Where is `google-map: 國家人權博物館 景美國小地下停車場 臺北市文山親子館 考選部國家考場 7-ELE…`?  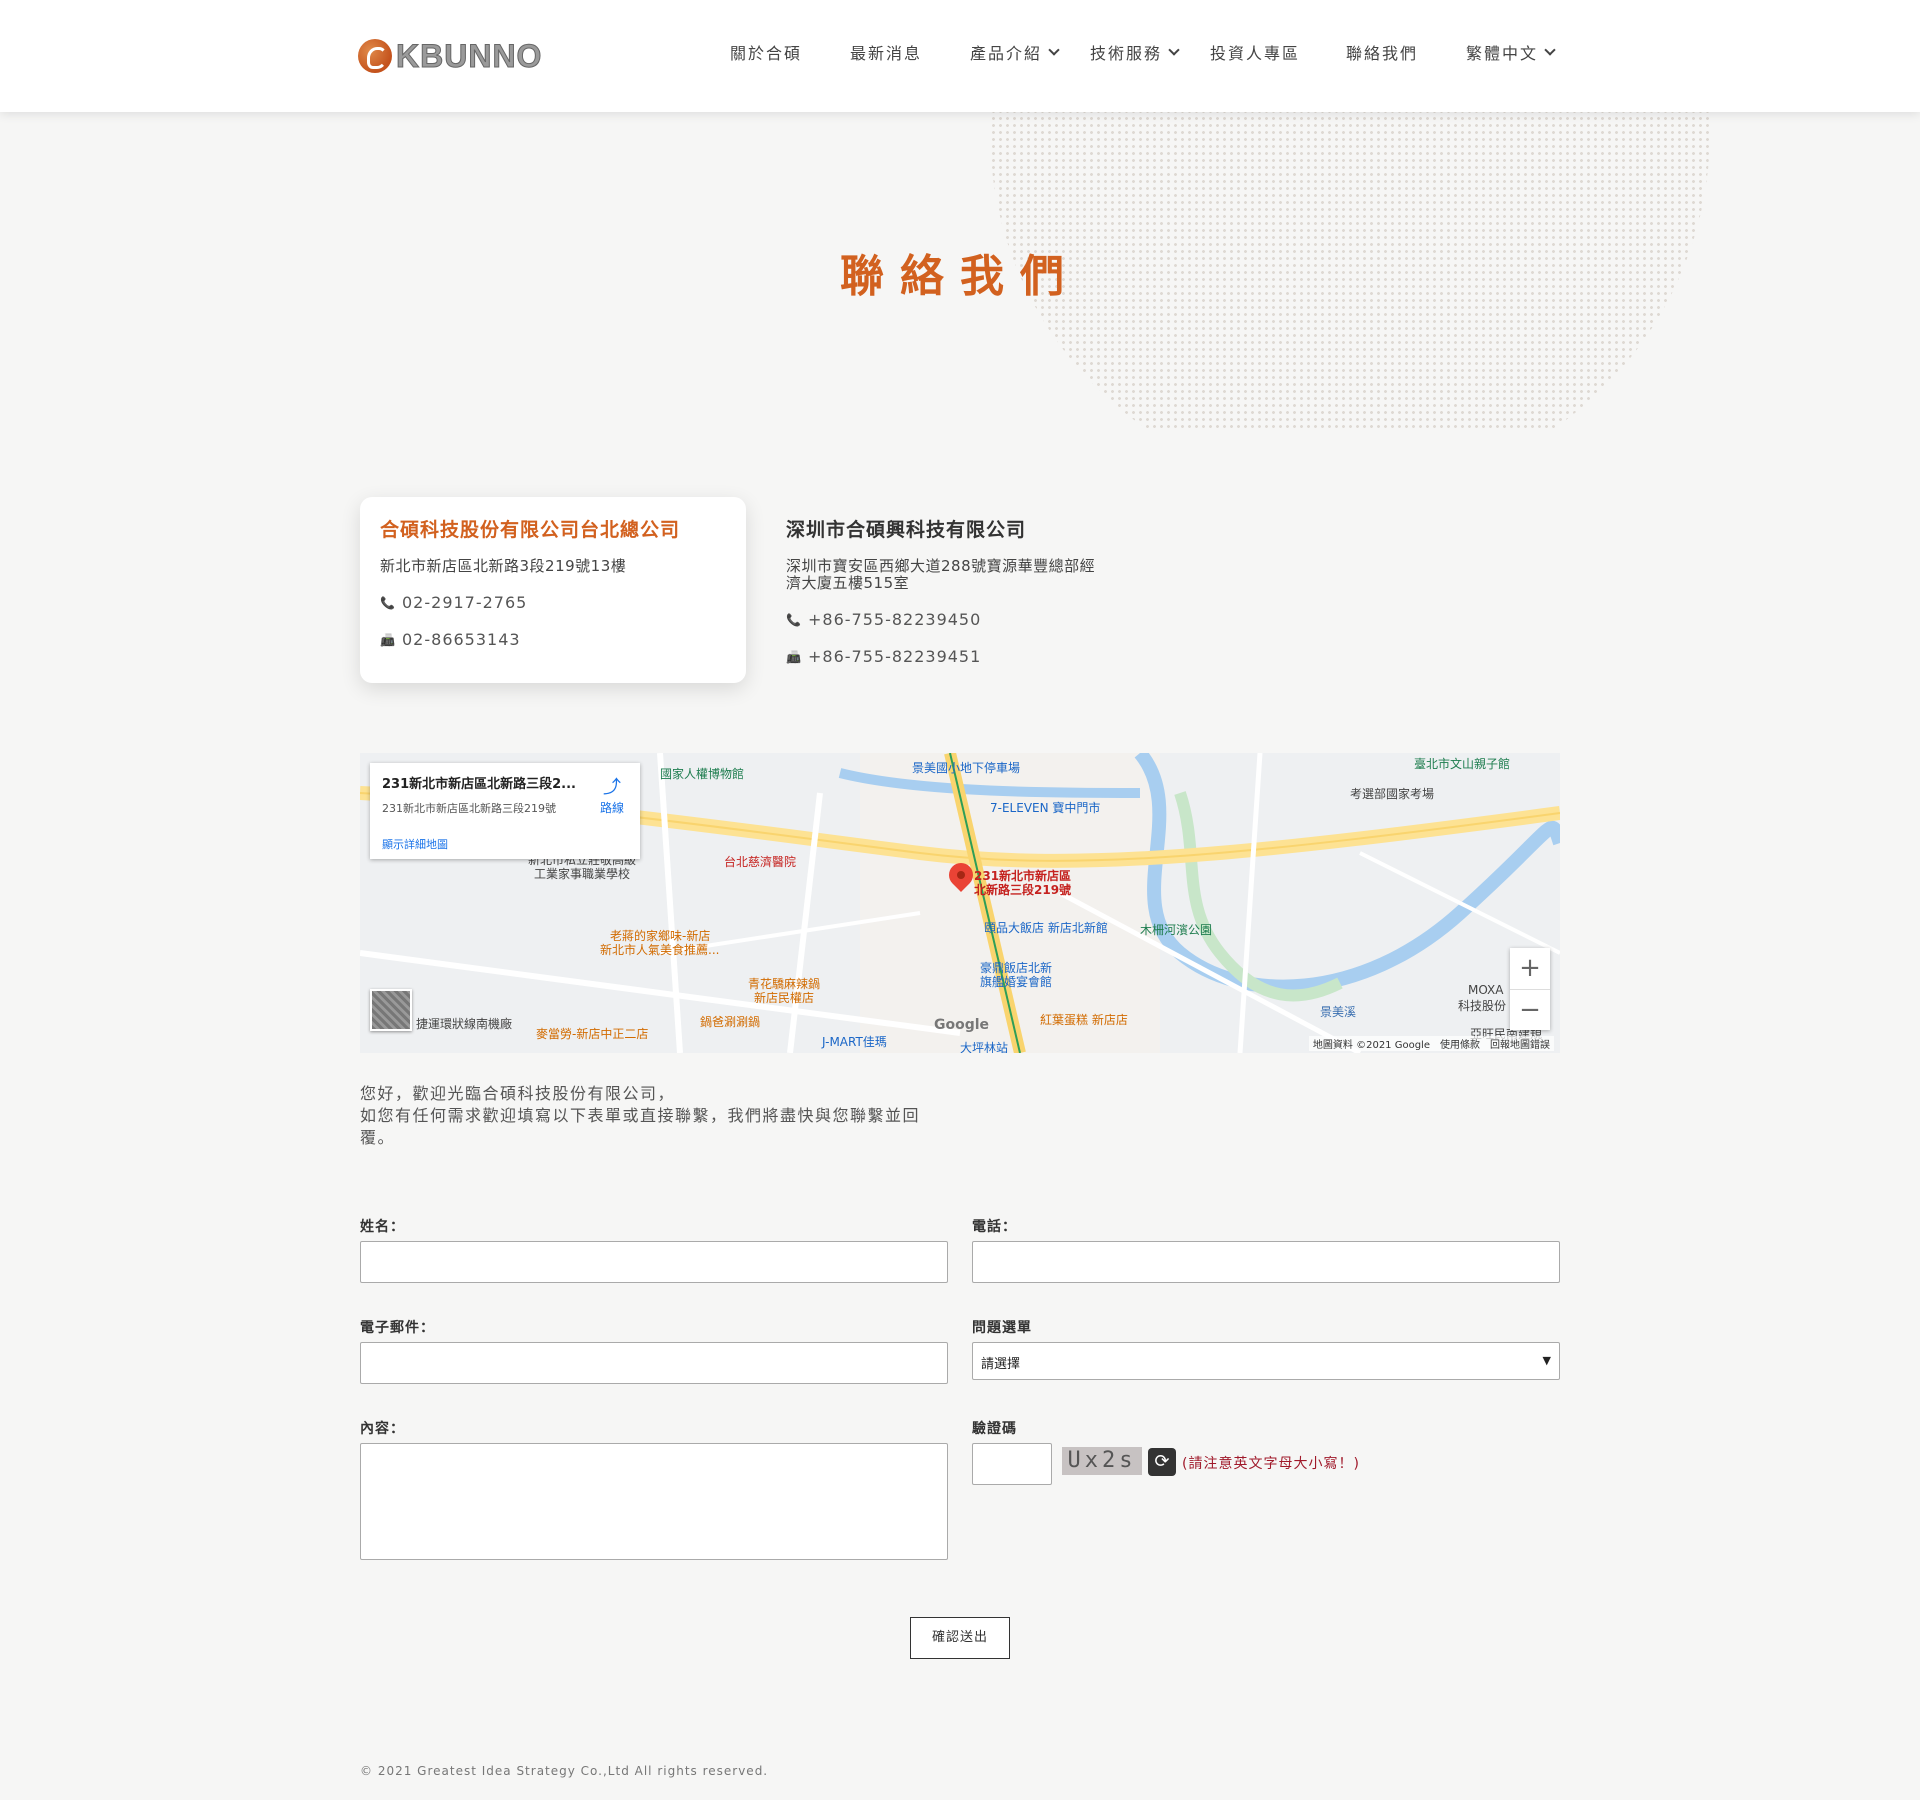
google-map: 國家人權博物館 景美國小地下停車場 臺北市文山親子館 考選部國家考場 7-ELE… is located at coordinates (960, 903).